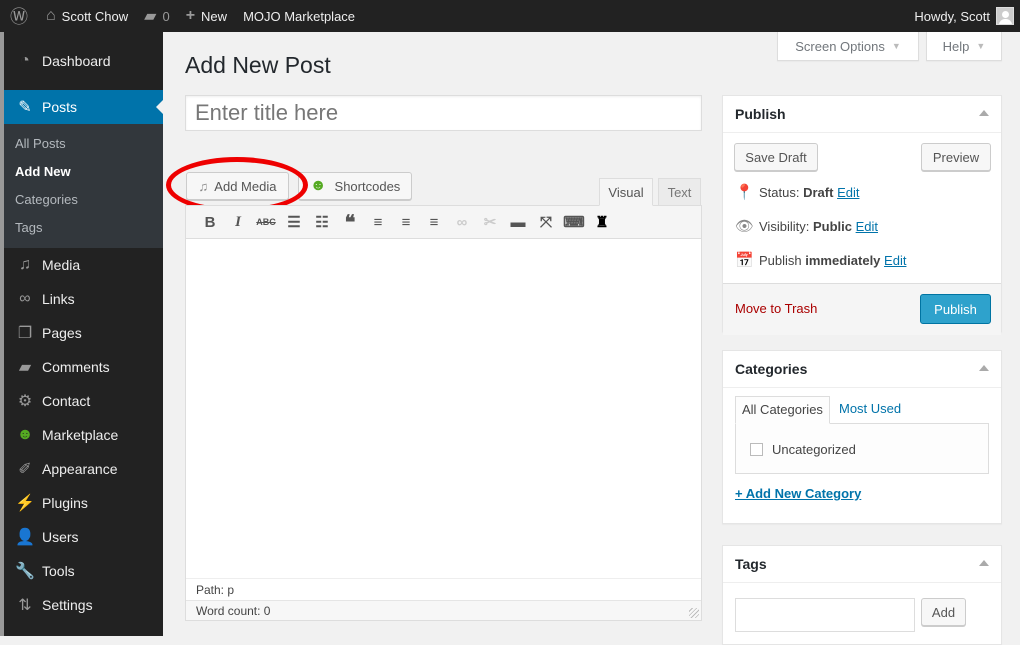 The image size is (1020, 645). What do you see at coordinates (867, 226) in the screenshot?
I see `edit-visibility-link: Edit` at bounding box center [867, 226].